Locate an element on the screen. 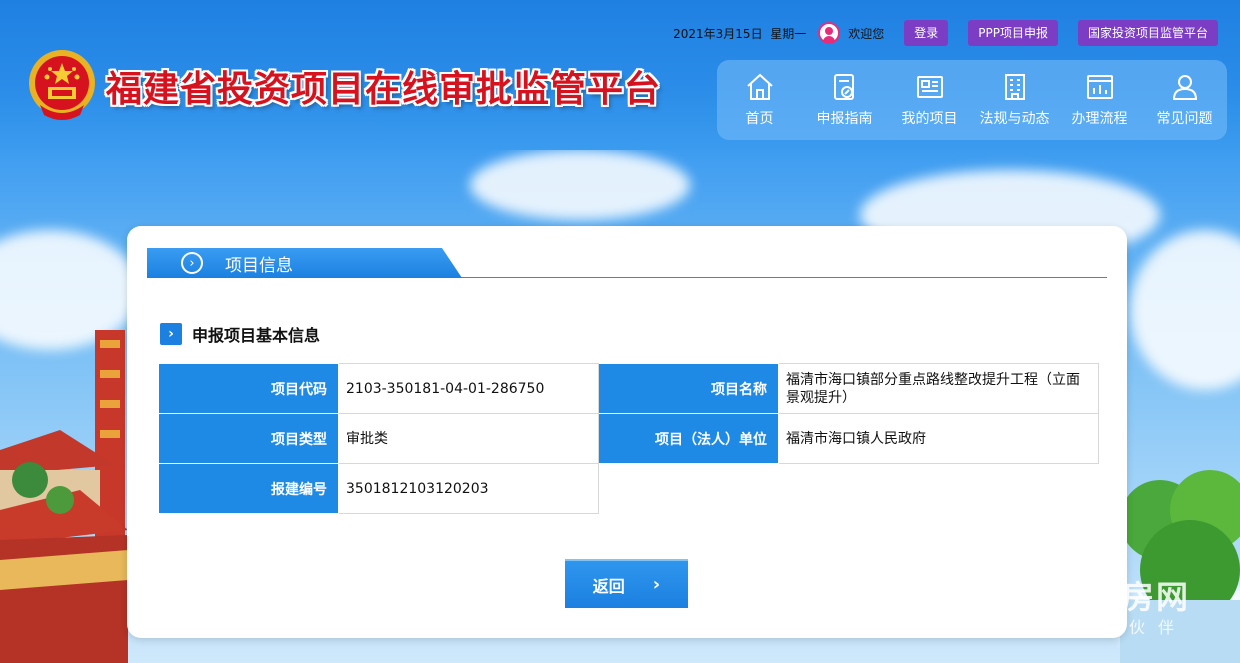 The width and height of the screenshot is (1240, 663). date-text: 2021年3月15日 星期一 is located at coordinates (739, 33).